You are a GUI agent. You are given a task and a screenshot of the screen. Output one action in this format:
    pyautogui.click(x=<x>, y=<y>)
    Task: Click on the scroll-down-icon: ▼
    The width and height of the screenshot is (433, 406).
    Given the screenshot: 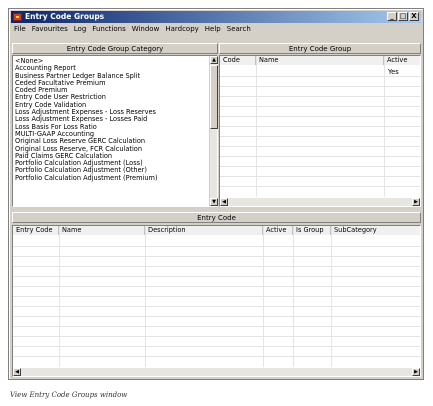 What is the action you would take?
    pyautogui.click(x=214, y=202)
    